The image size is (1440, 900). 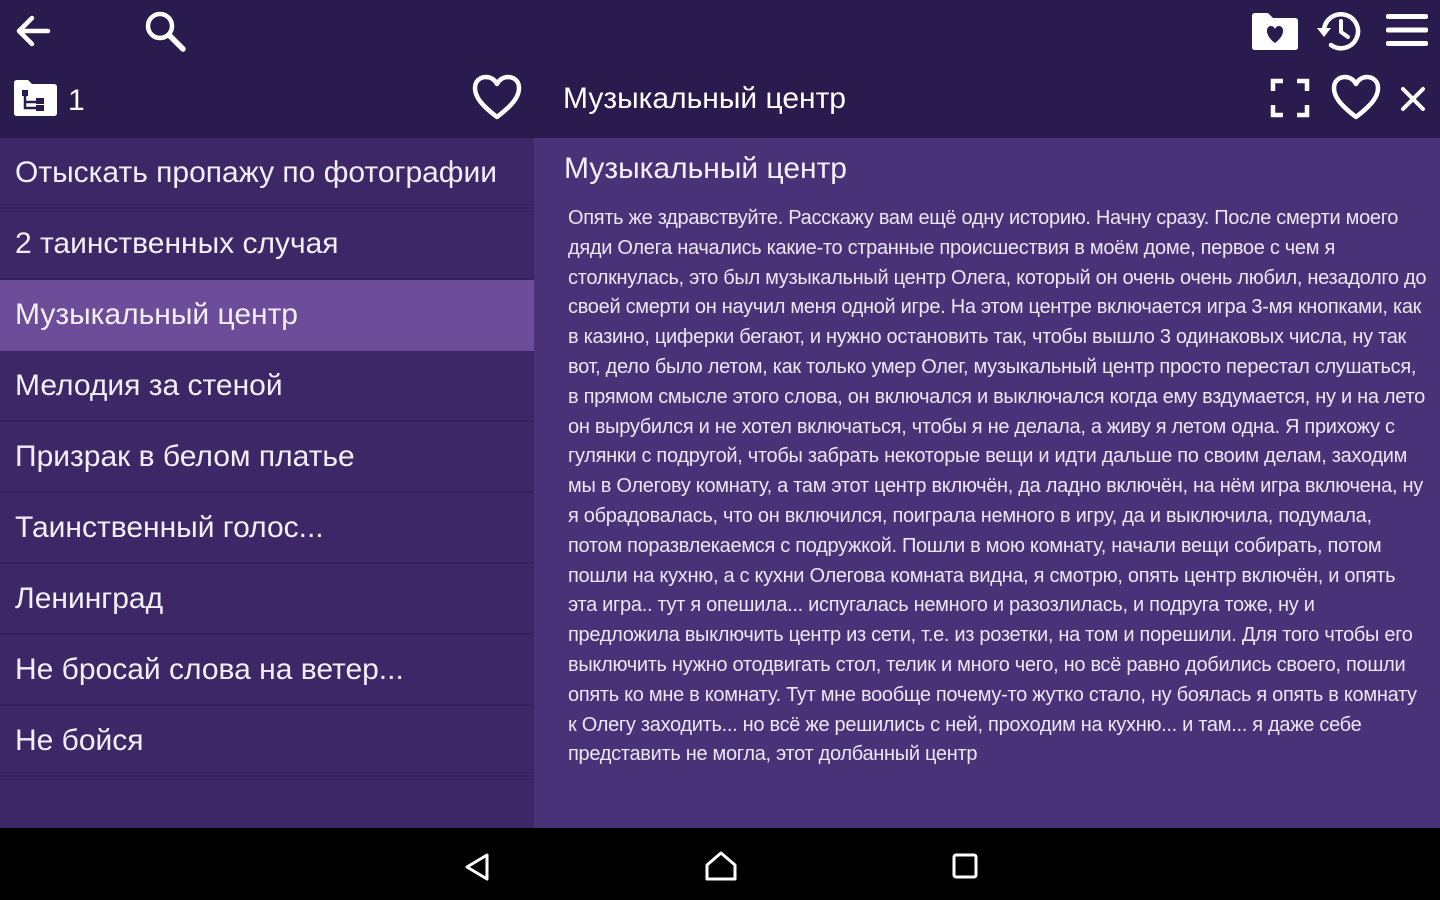 What do you see at coordinates (185, 456) in the screenshot?
I see `list-item-label: Призрак в белом платье` at bounding box center [185, 456].